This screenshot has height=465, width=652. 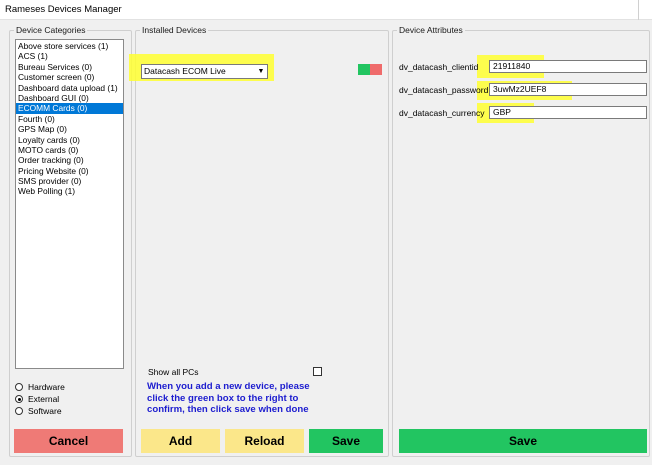 What do you see at coordinates (645, 10) in the screenshot?
I see `window-close-button` at bounding box center [645, 10].